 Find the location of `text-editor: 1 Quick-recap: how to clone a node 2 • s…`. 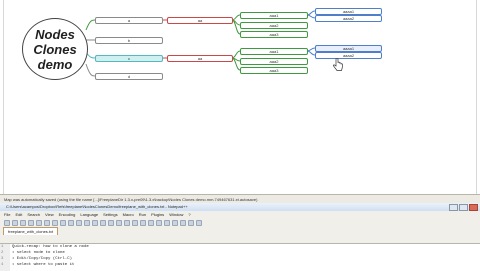

text-editor: 1 Quick-recap: how to clone a node 2 • s… is located at coordinates (240, 257).